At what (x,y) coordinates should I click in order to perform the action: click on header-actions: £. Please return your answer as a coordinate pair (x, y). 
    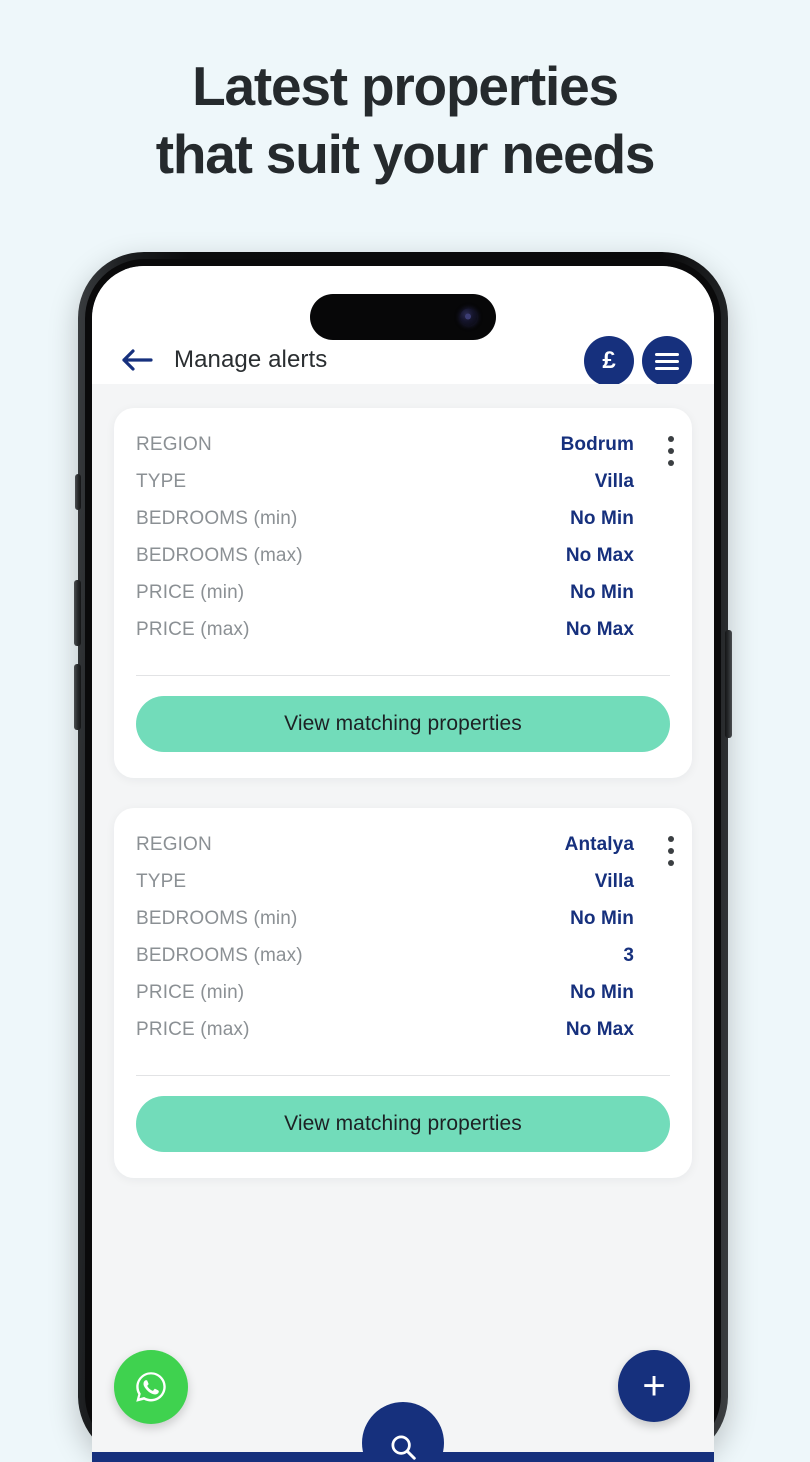
    Looking at the image, I should click on (638, 361).